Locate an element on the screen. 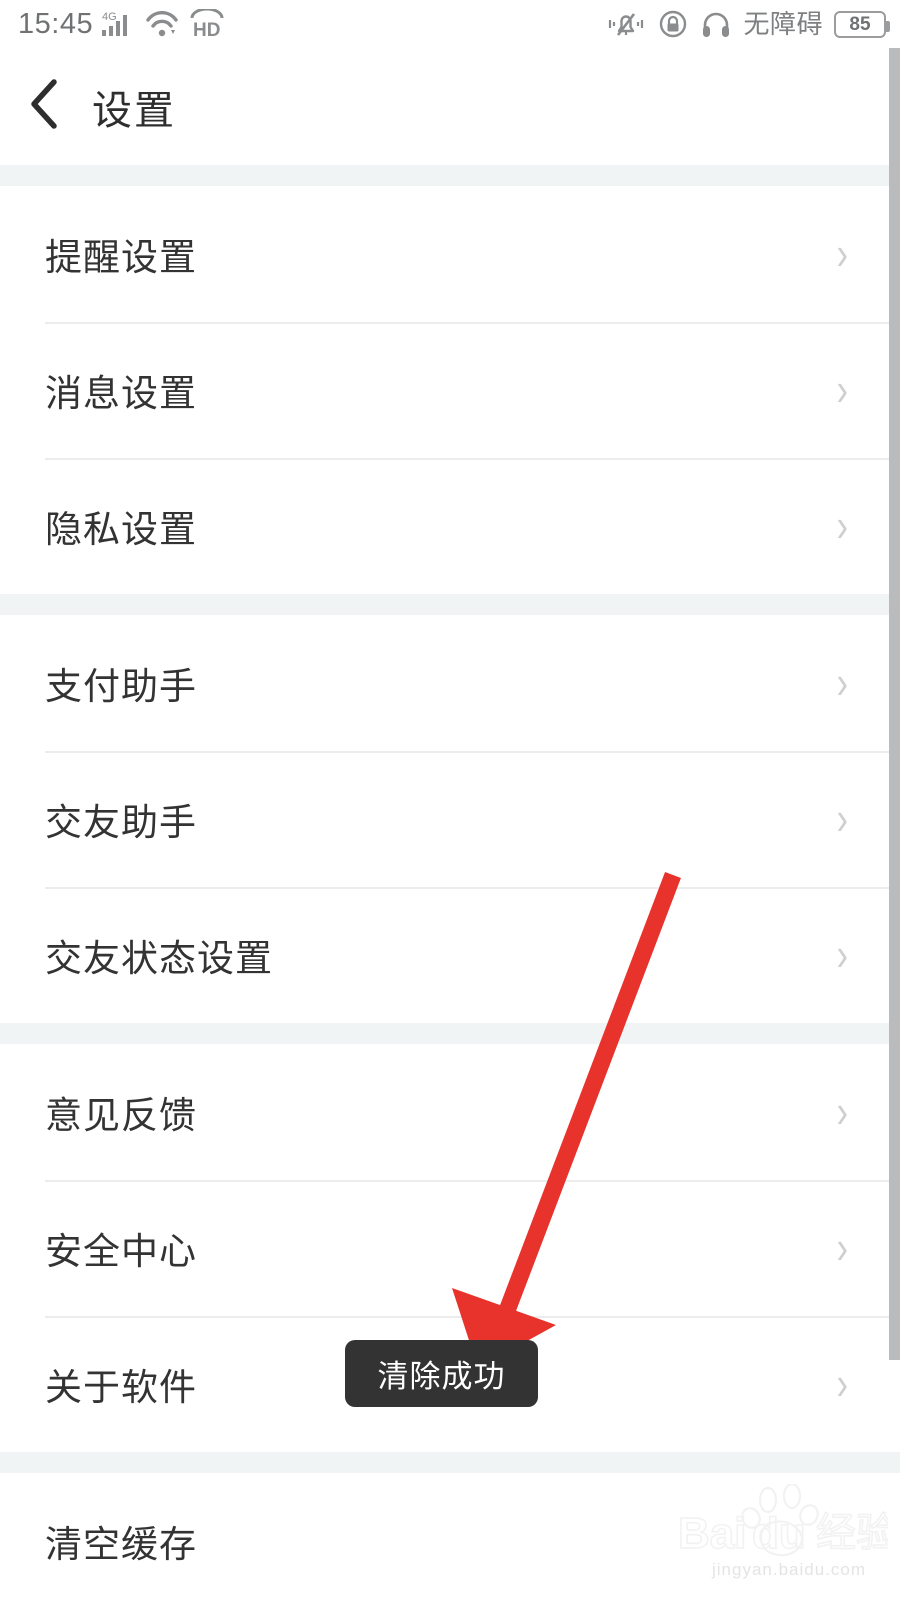 This screenshot has width=900, height=1609. settings-row-label: 隐私设置 is located at coordinates (121, 529).